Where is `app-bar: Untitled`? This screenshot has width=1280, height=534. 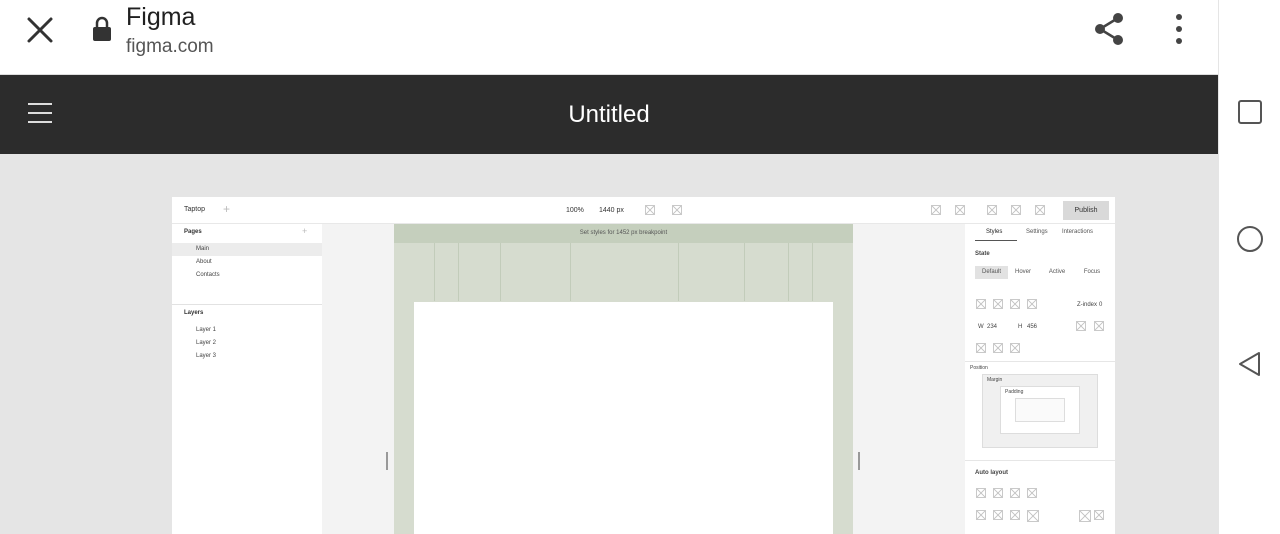
app-bar: Untitled is located at coordinates (609, 114).